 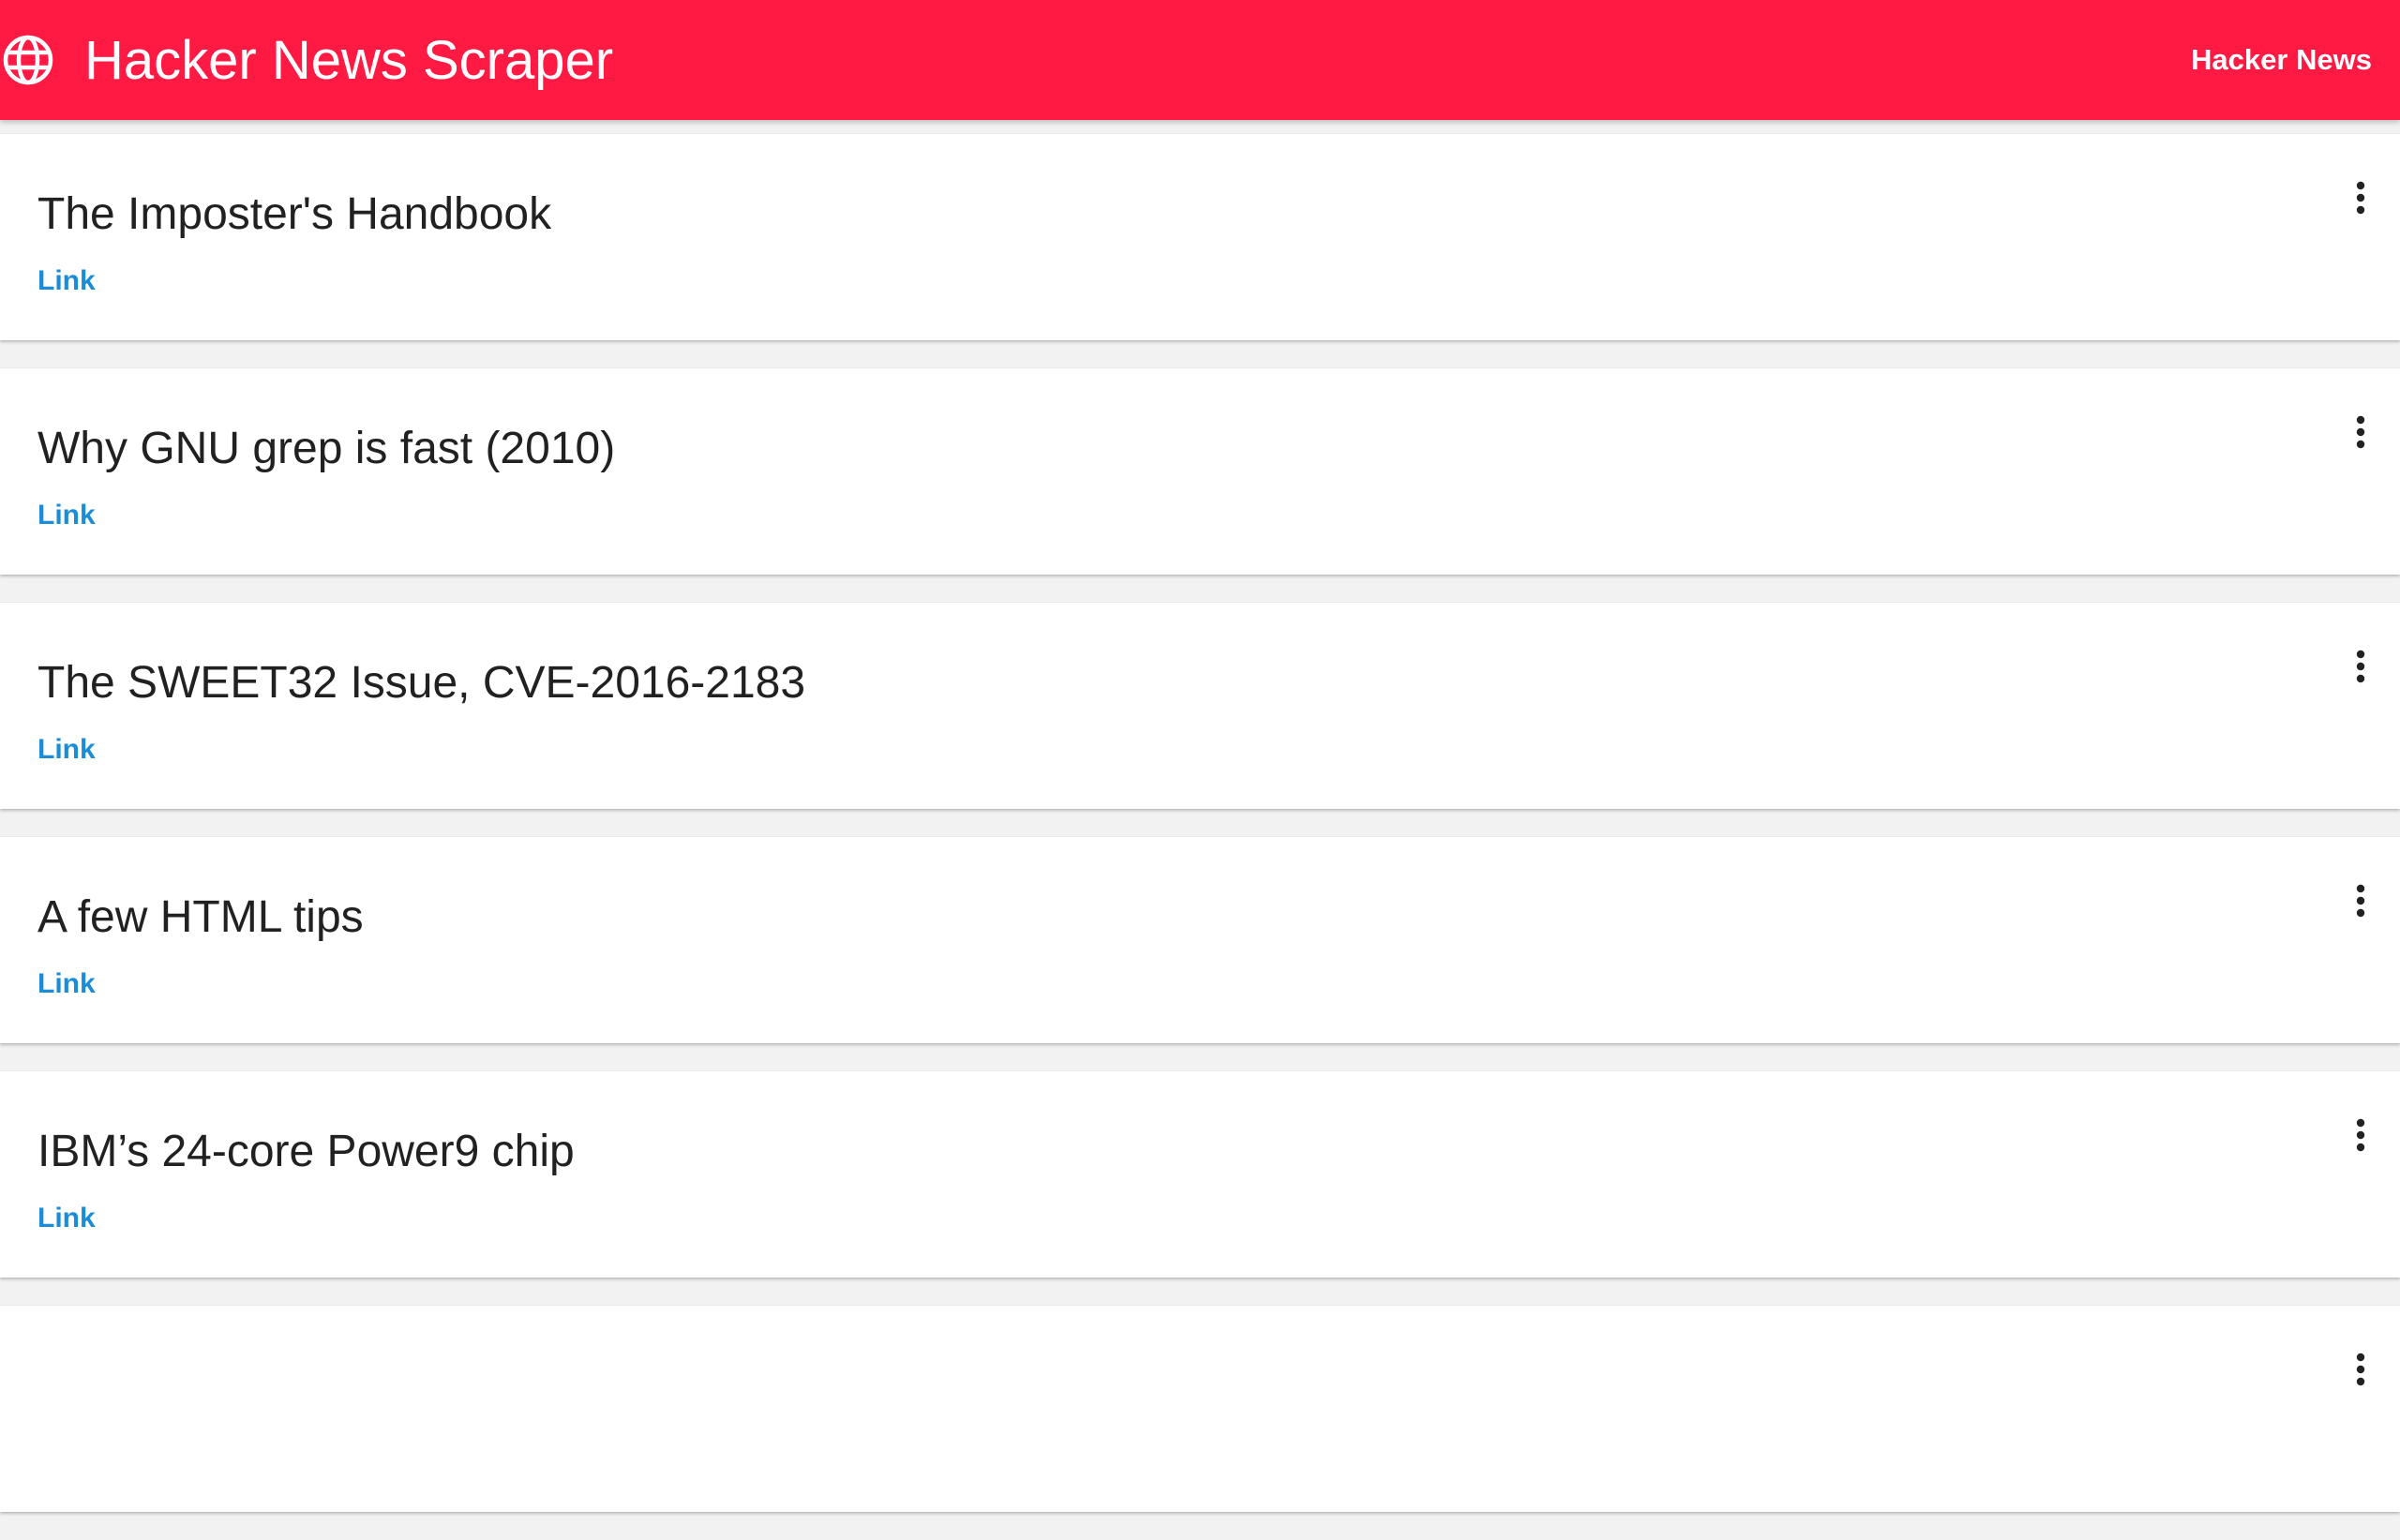 I want to click on globe-icon, so click(x=28, y=60).